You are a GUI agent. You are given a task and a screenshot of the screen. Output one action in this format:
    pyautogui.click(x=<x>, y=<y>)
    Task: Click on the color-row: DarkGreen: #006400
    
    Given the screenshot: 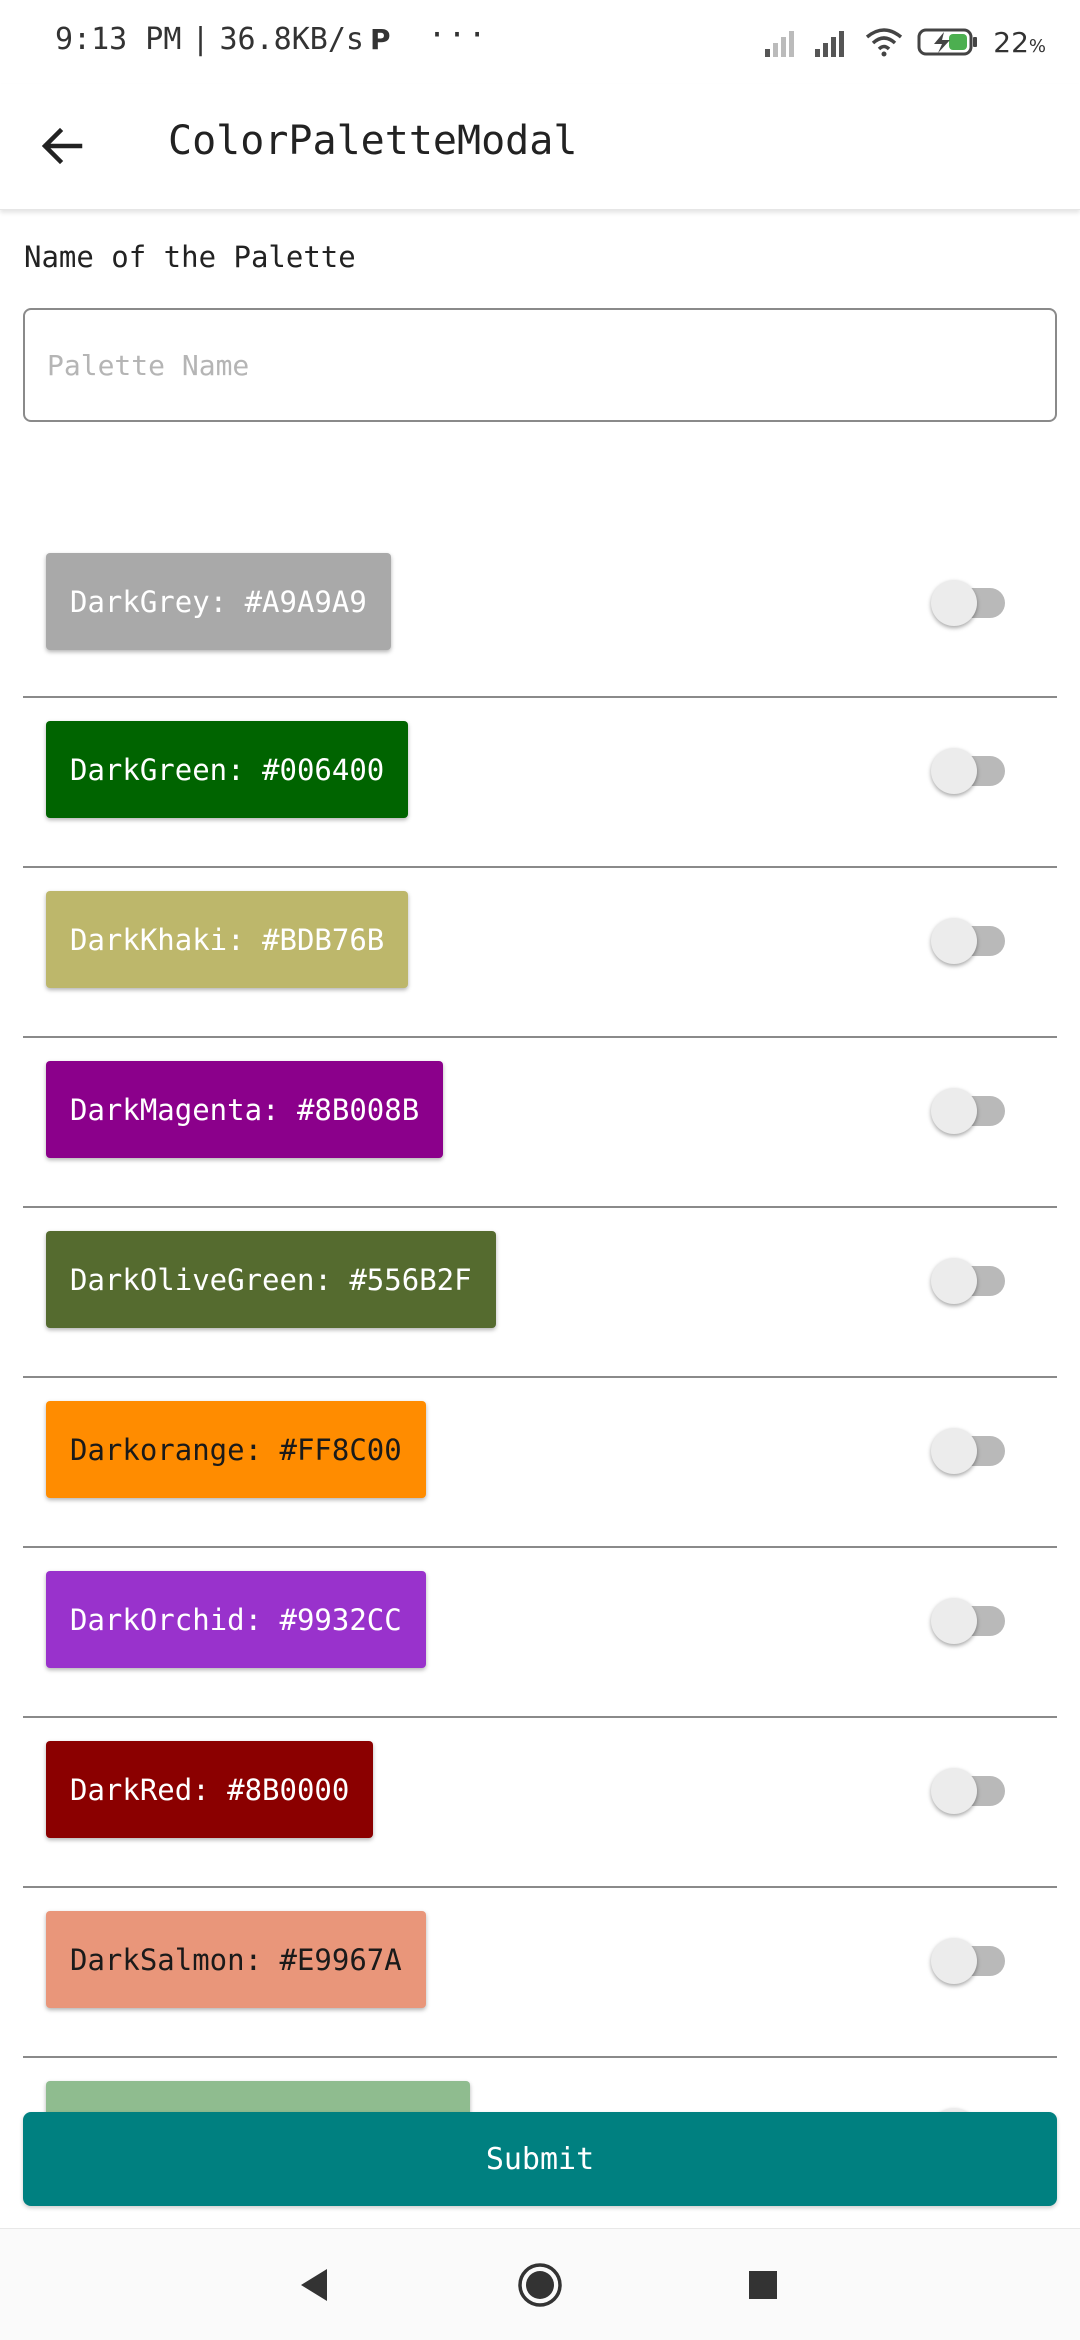 What is the action you would take?
    pyautogui.click(x=540, y=783)
    